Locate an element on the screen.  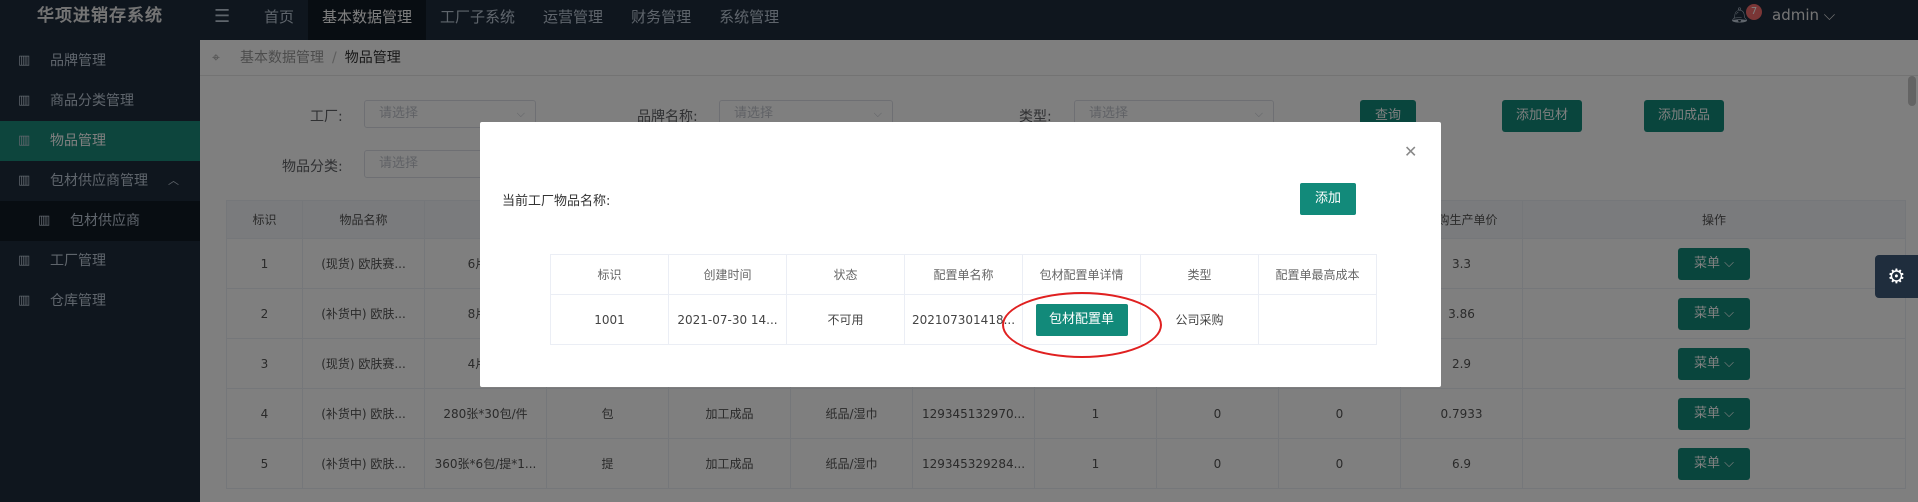
table-header-row: 标识 创建时间 状态 配置单名称 包材配置单详情 类型 配置单最高成本 is located at coordinates (963, 274).